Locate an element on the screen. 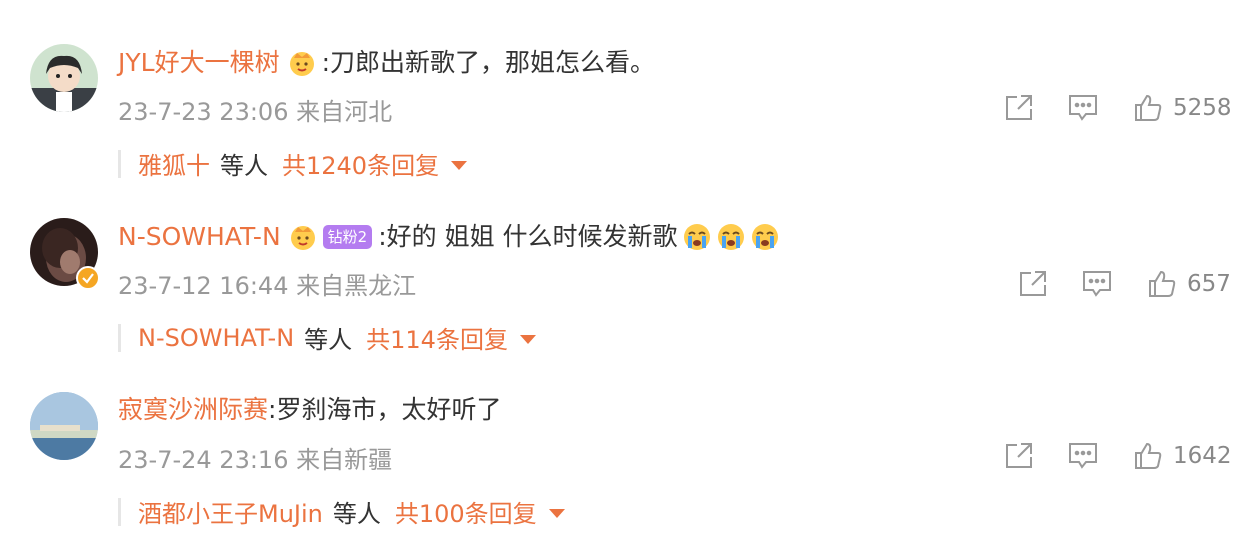  reply-count-link: 共1240条回复 is located at coordinates (360, 163).